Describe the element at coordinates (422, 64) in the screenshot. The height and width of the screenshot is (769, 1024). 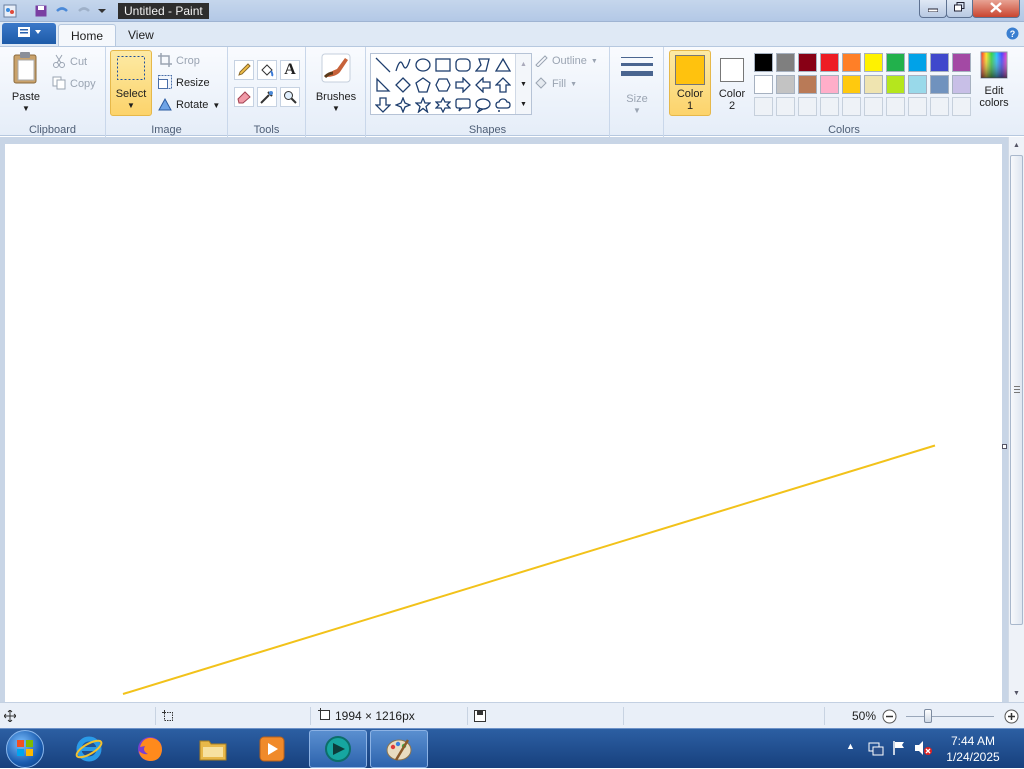
I see `oval-shape-icon` at that location.